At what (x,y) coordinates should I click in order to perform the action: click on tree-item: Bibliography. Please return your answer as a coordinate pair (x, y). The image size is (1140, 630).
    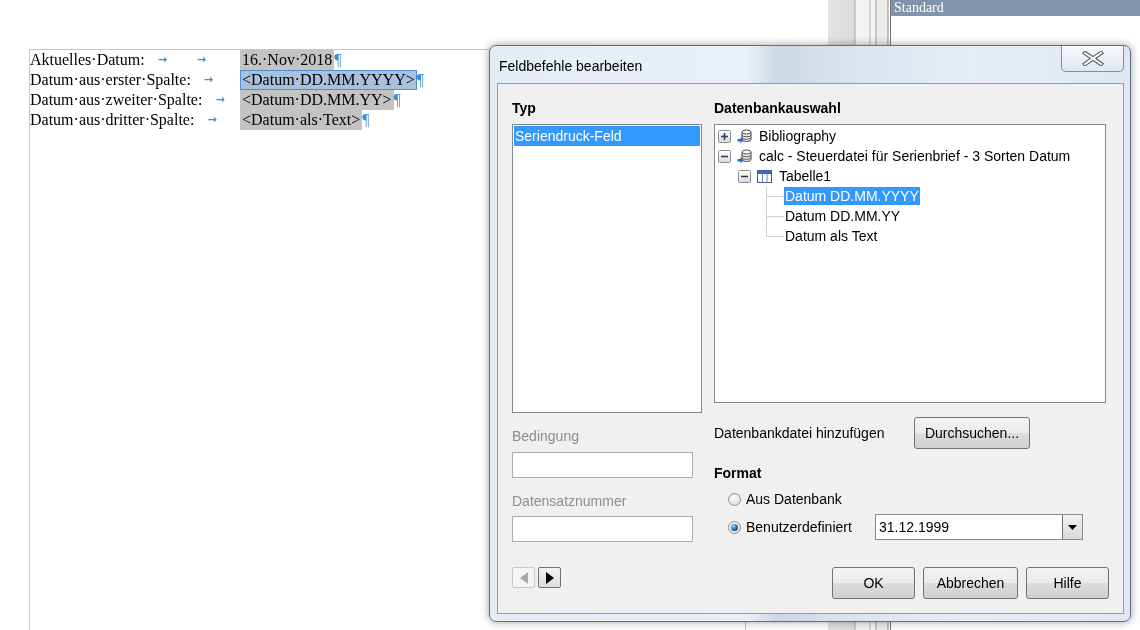
    Looking at the image, I should click on (798, 136).